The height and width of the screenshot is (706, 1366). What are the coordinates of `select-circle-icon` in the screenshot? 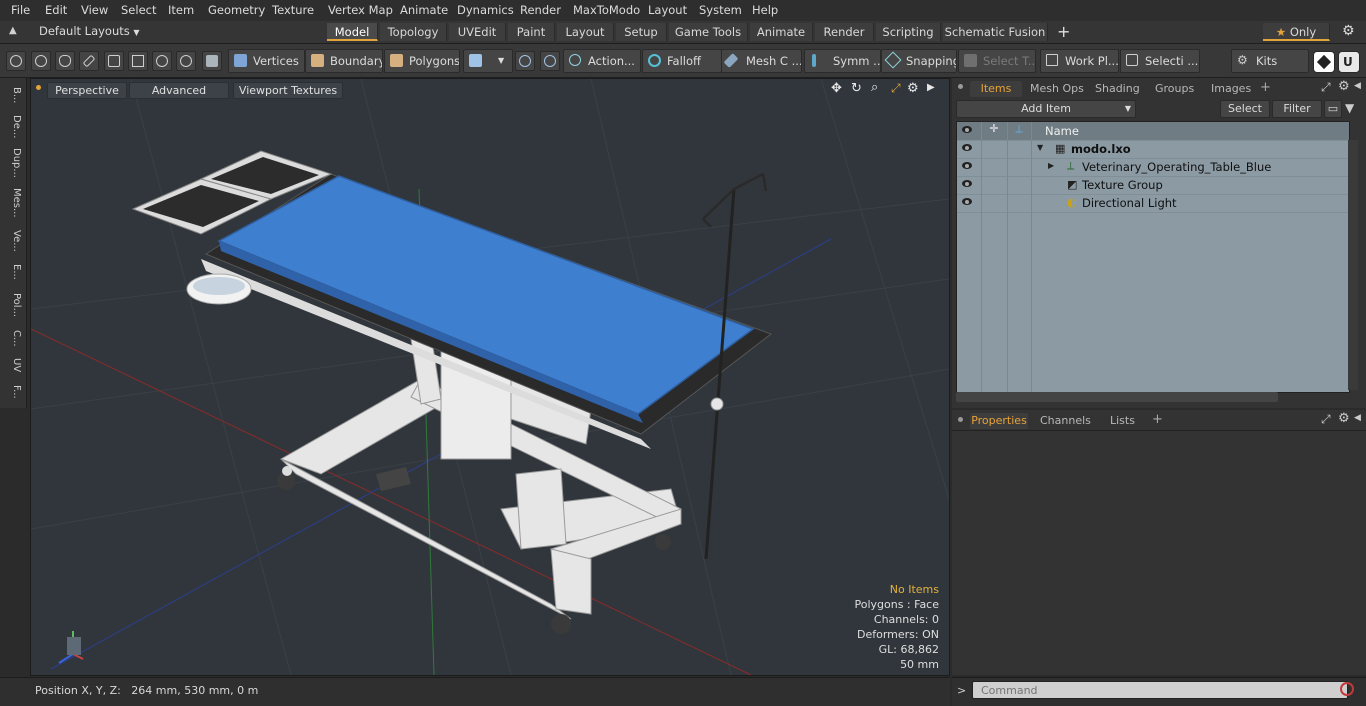 It's located at (16, 61).